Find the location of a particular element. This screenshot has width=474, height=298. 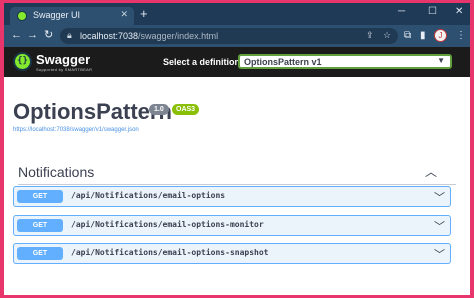

definition-select: OptionsPattern v1 ▼ is located at coordinates (345, 61).